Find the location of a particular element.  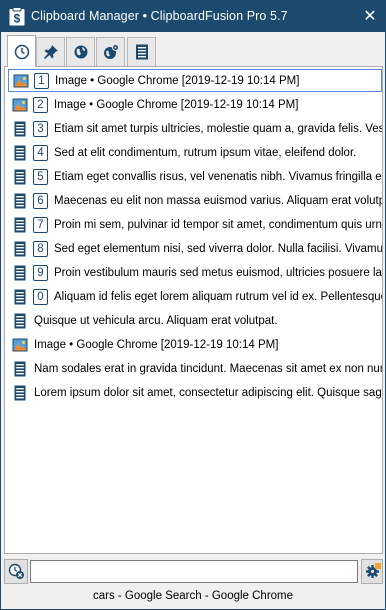

text-tab is located at coordinates (141, 51).